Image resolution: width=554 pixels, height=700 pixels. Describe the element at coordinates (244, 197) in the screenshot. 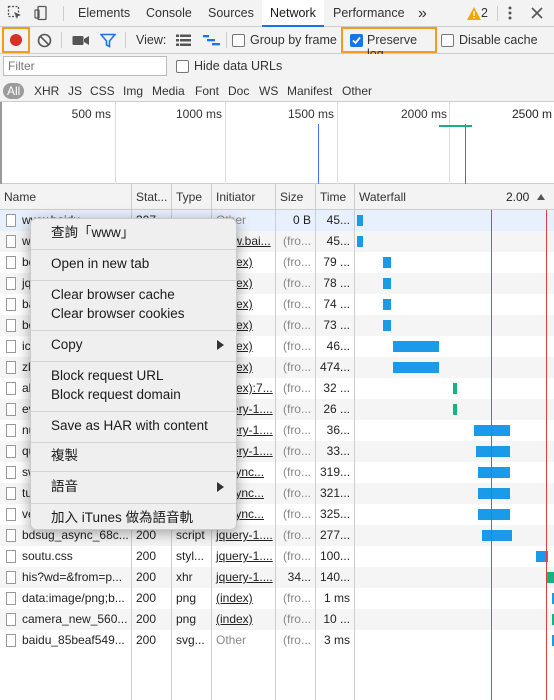

I see `column-header-initiator: Initiator` at that location.